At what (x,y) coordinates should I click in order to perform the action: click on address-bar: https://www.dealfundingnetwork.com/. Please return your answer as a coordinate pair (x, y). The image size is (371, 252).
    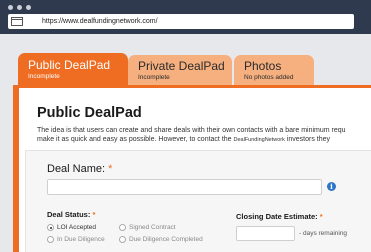
    Looking at the image, I should click on (181, 21).